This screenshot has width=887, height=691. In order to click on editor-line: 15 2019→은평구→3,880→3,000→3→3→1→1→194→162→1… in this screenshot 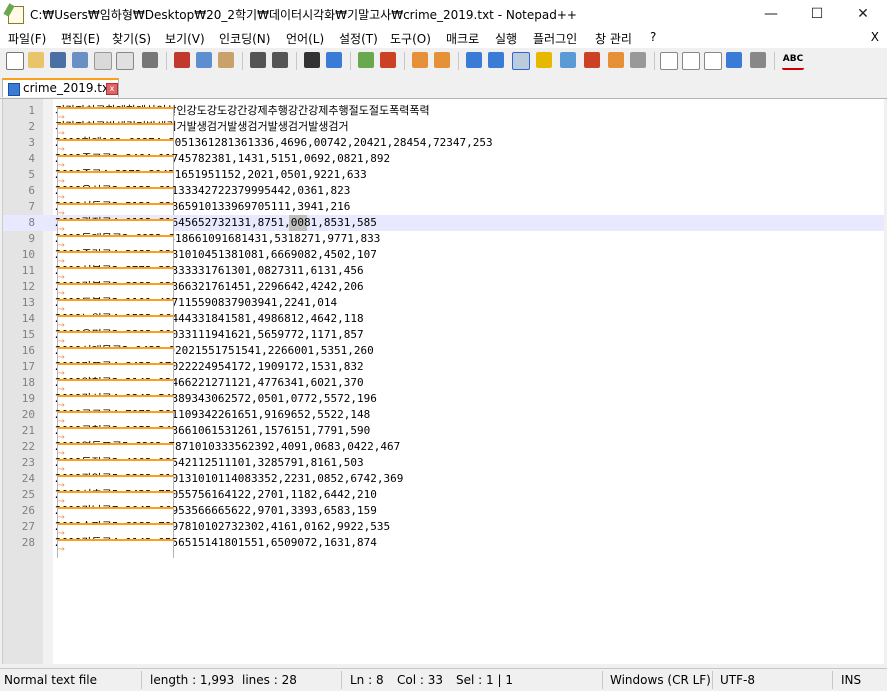, I will do `click(443, 338)`.